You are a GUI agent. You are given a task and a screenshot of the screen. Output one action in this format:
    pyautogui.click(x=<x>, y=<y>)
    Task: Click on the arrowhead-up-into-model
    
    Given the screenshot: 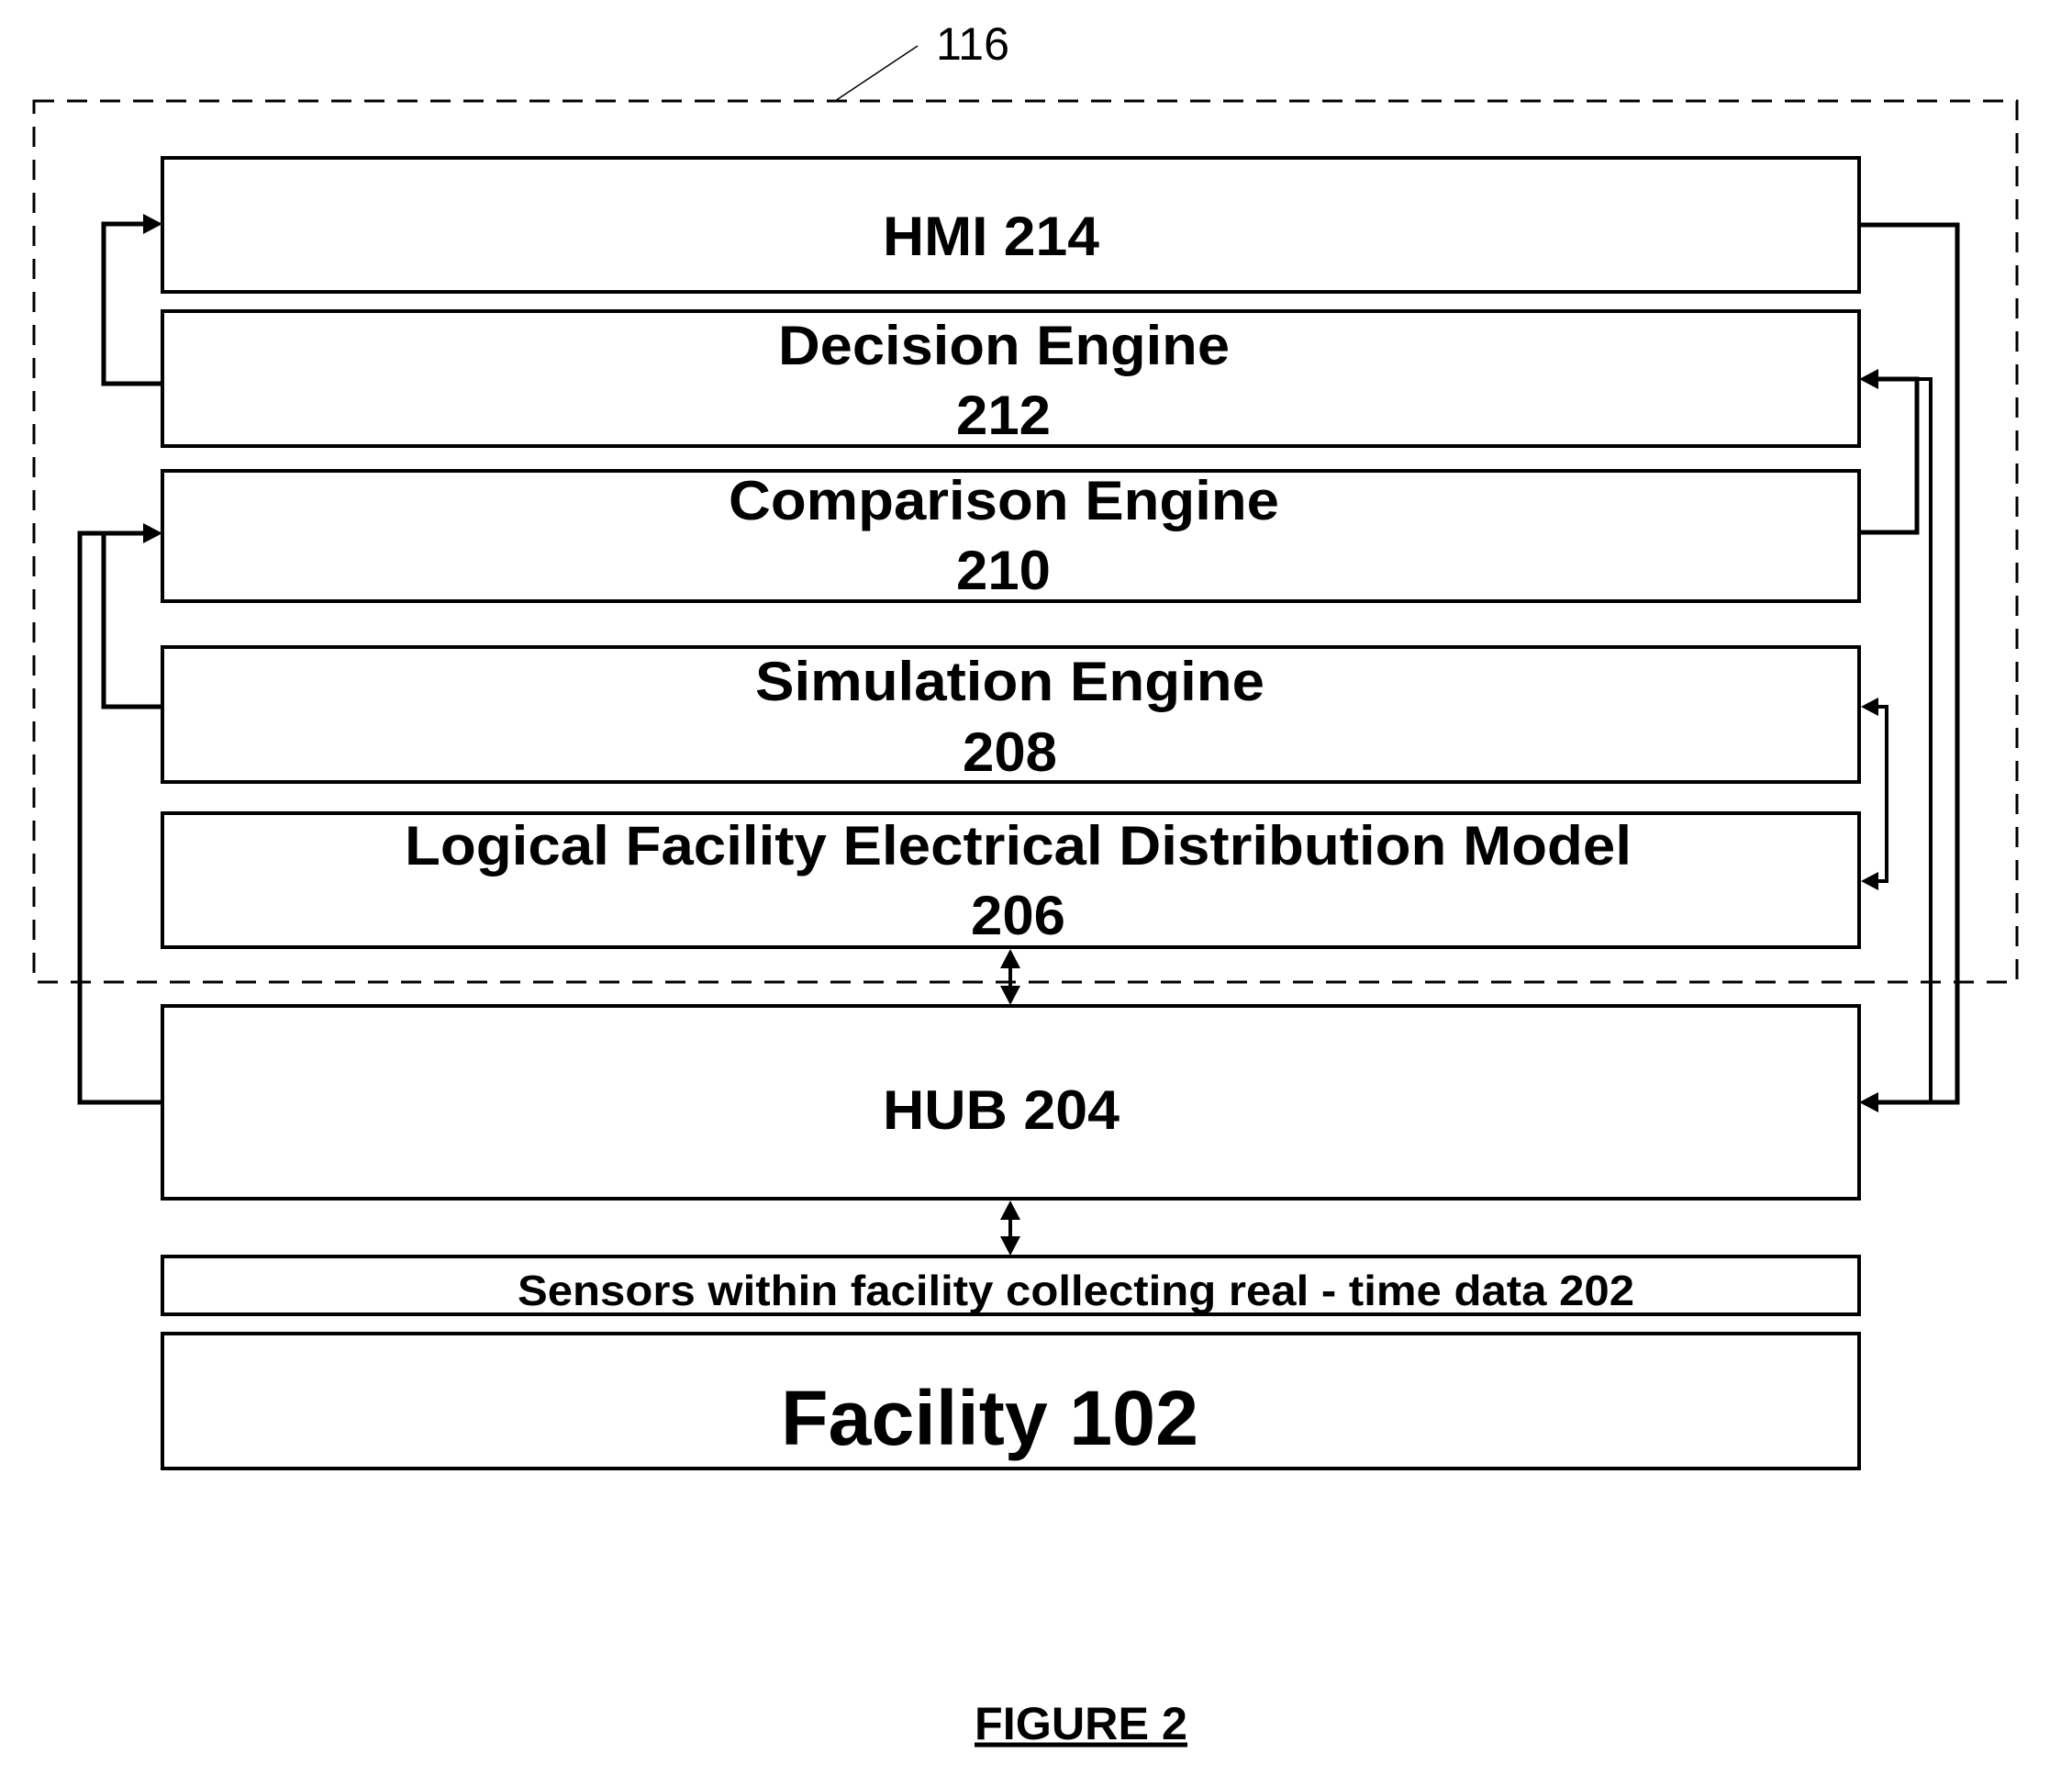 What is the action you would take?
    pyautogui.click(x=1010, y=958)
    